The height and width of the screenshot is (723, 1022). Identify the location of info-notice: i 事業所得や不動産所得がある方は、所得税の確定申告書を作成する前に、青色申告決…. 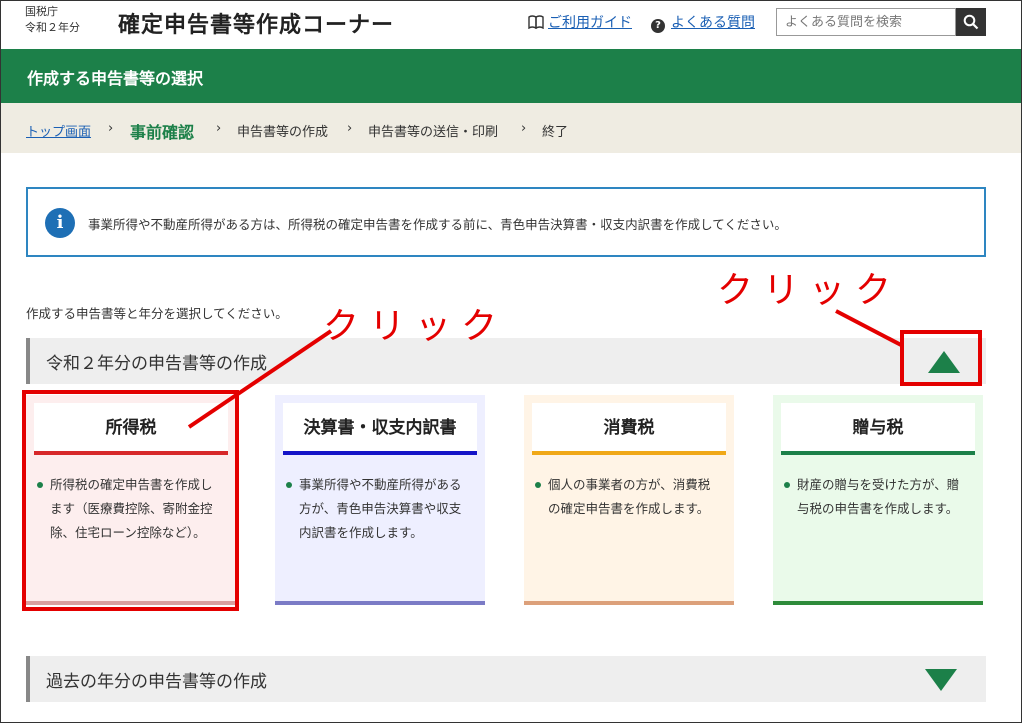
(506, 222).